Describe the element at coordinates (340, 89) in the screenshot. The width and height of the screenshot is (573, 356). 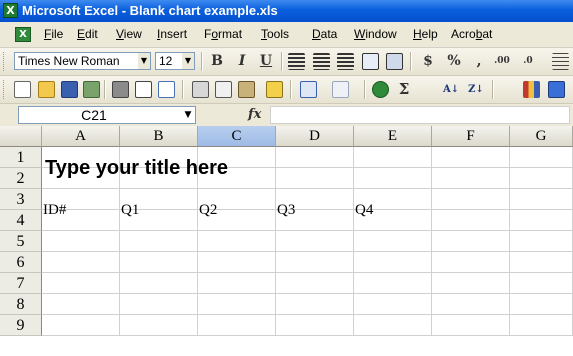
I see `redo-icon` at that location.